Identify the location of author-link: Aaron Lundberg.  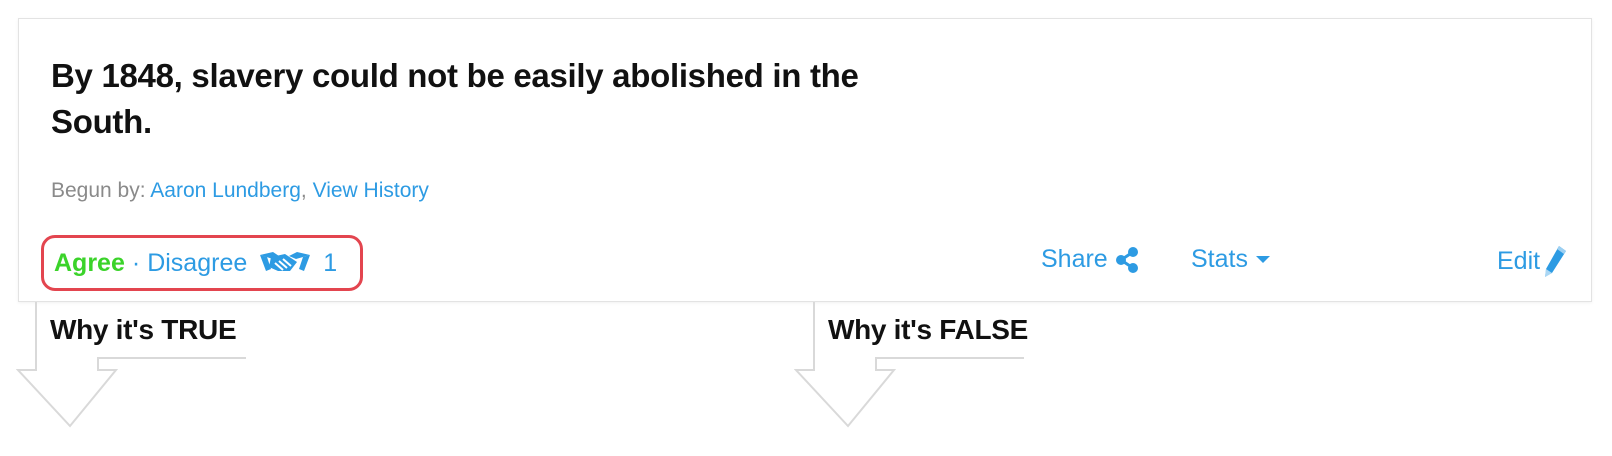
(225, 190).